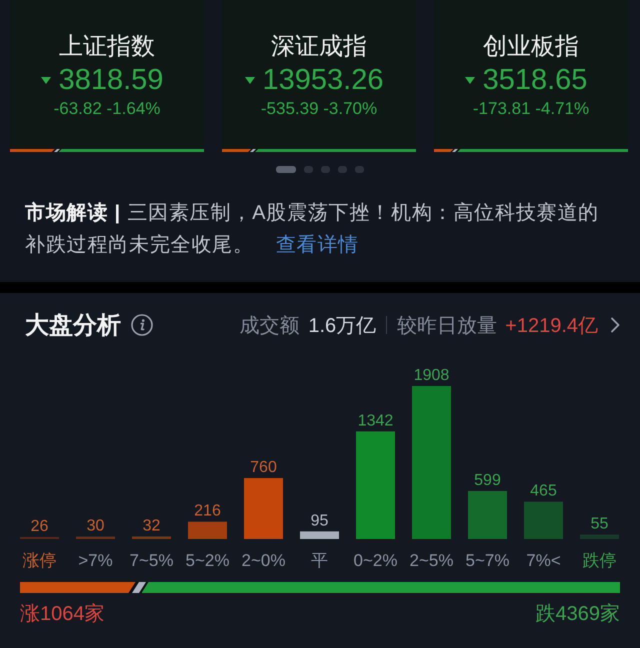 The width and height of the screenshot is (640, 648). I want to click on index-card: 上证指数 3818.59 -63.82 -1.64%, so click(107, 76).